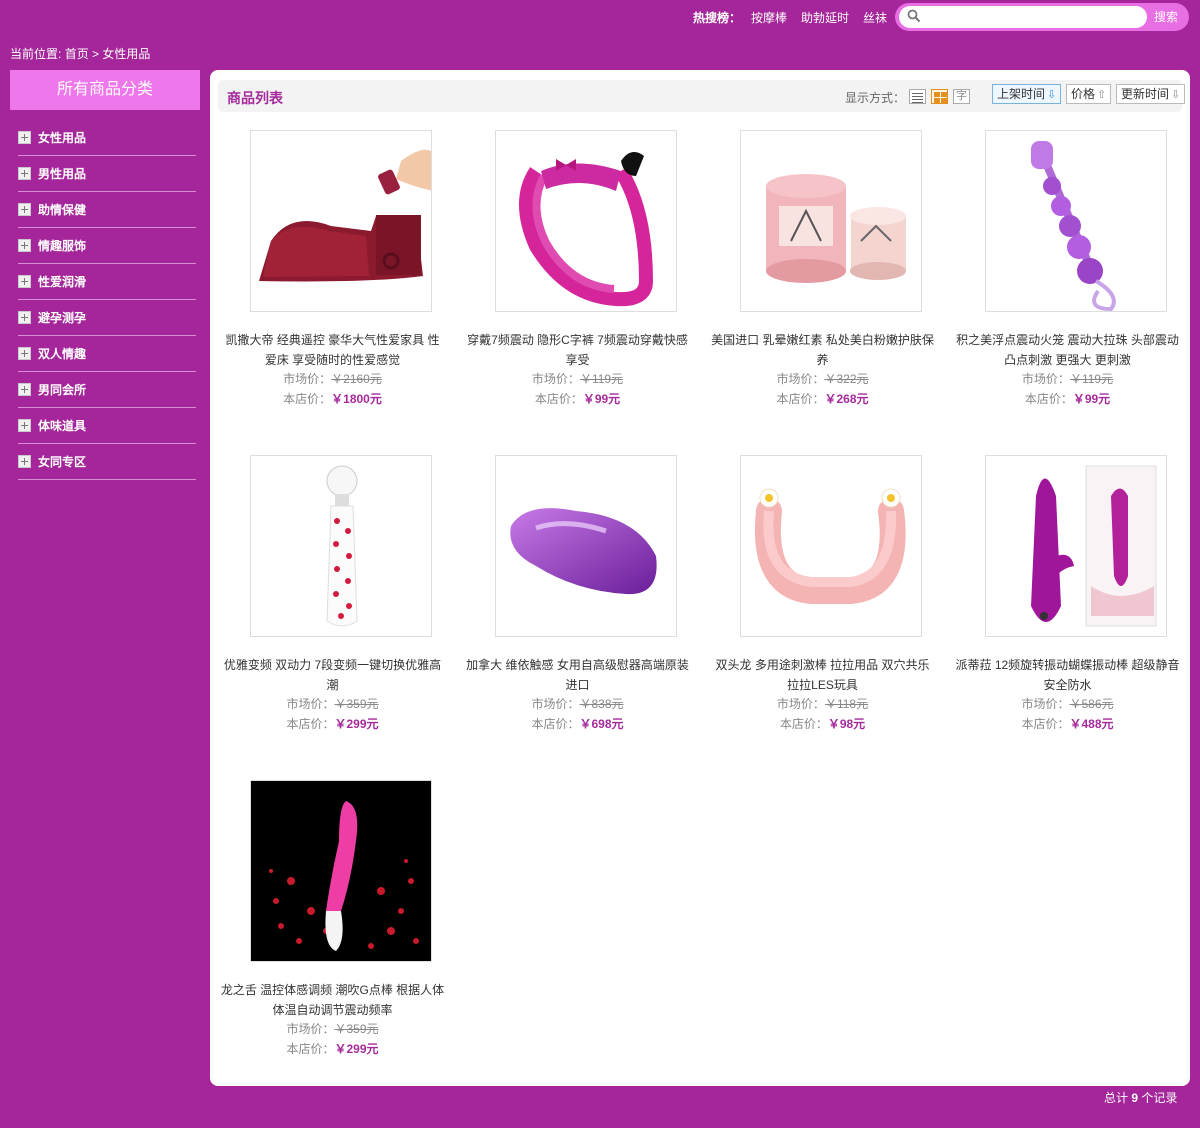  I want to click on category-item: 女性用品, so click(107, 138).